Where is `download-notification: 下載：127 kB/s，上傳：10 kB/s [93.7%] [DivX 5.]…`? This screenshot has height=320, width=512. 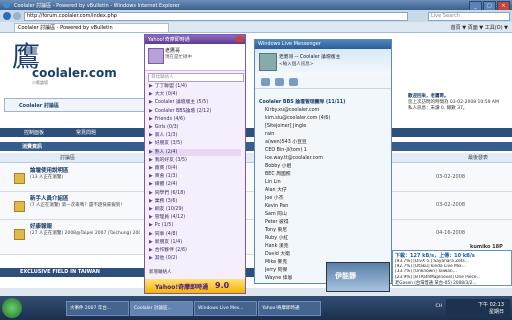 download-notification: 下載：127 kB/s，上傳：10 kB/s [93.7%] [DivX 5.]… is located at coordinates (452, 268).